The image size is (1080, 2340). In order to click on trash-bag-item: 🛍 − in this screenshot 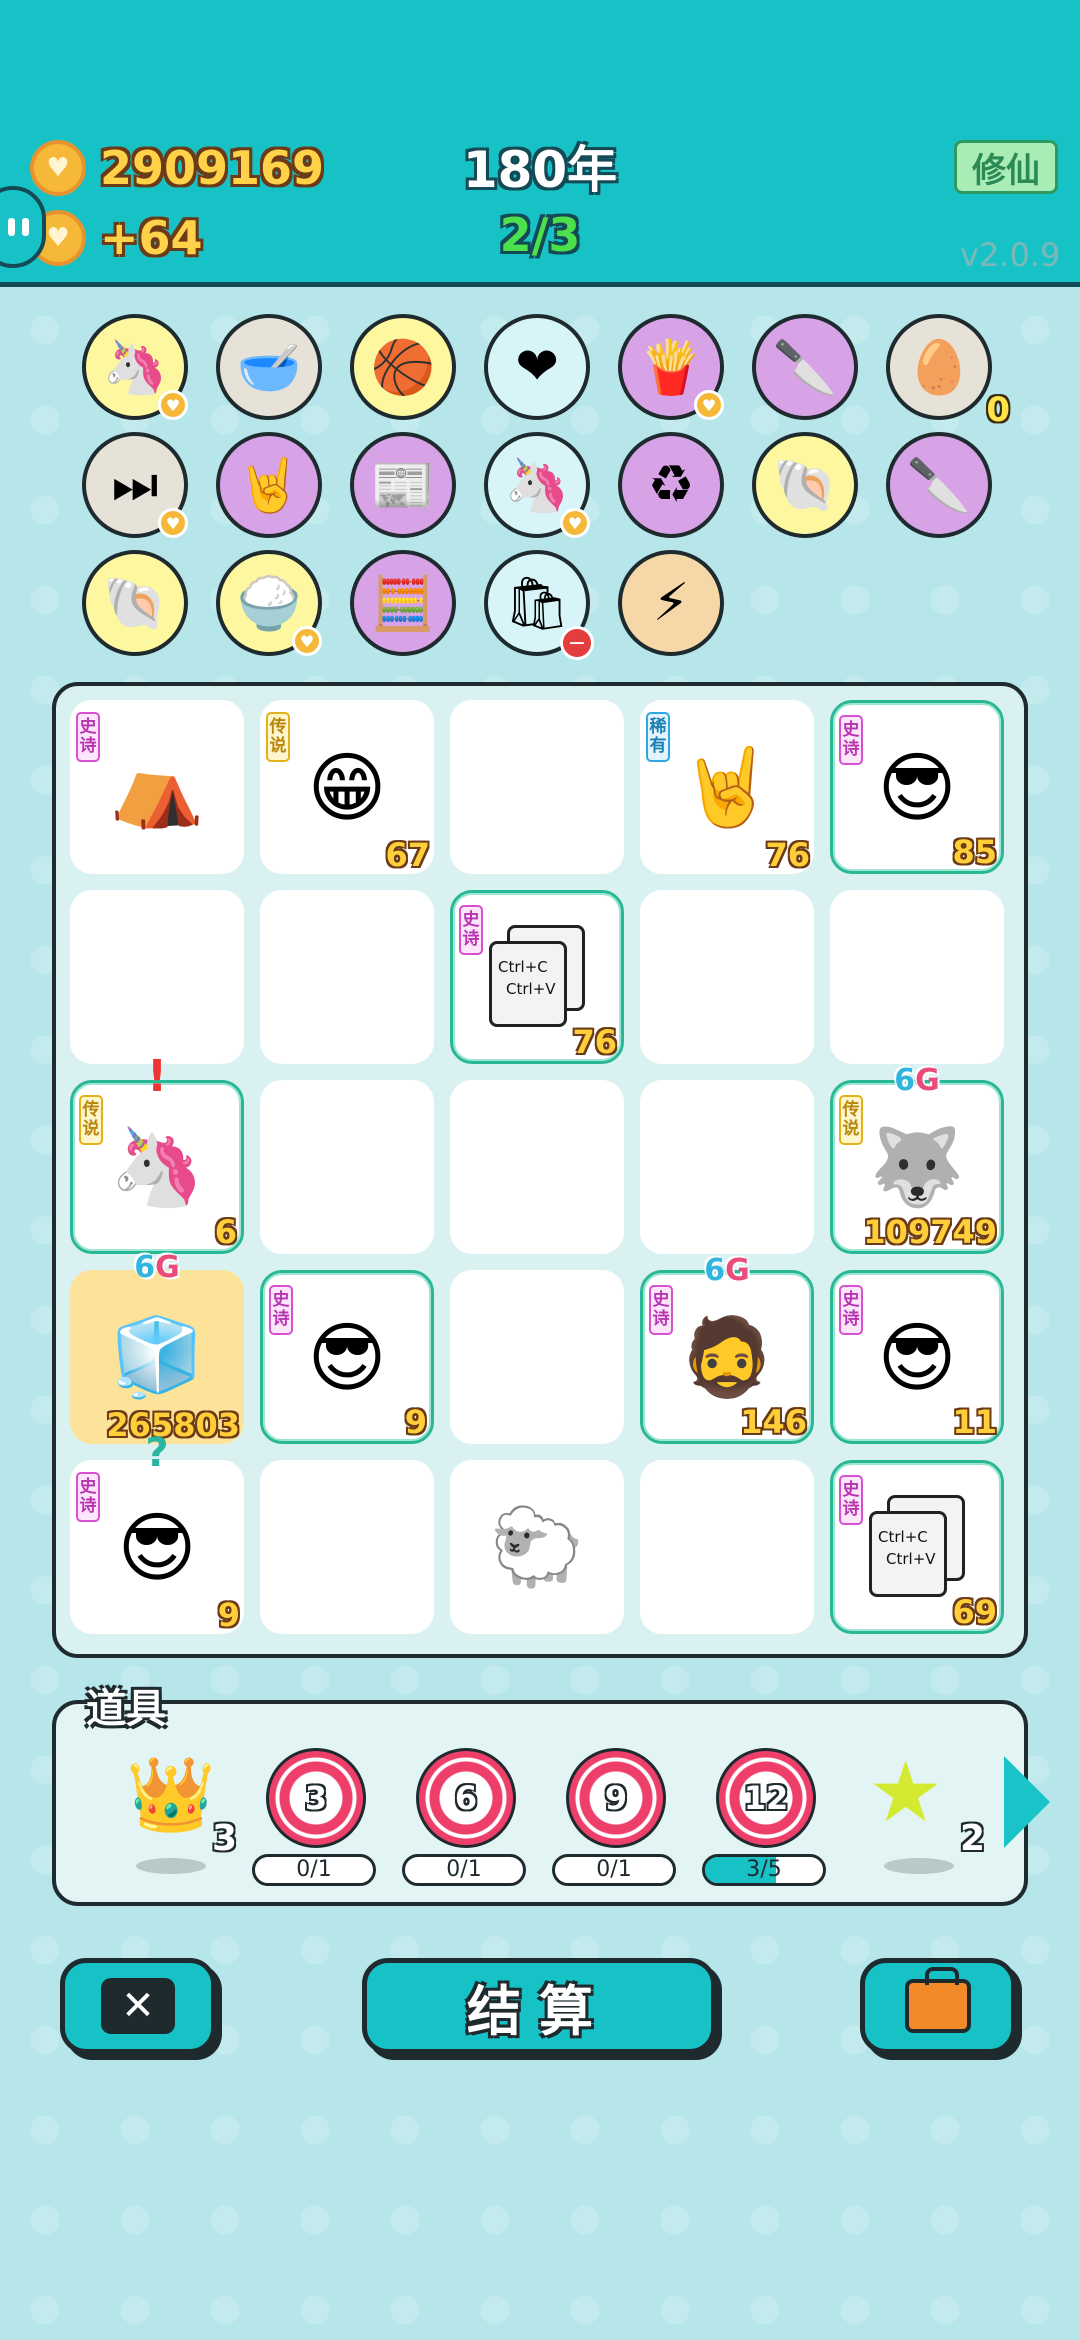, I will do `click(539, 605)`.